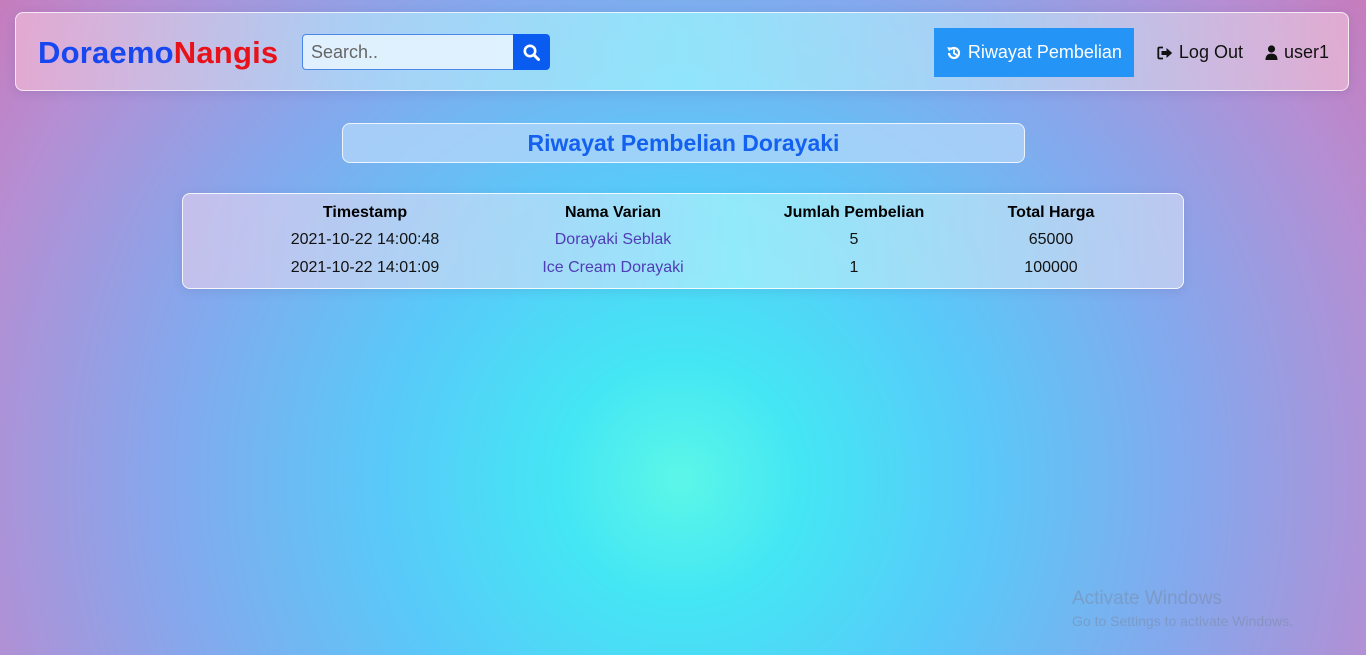  I want to click on user-icon, so click(1271, 52).